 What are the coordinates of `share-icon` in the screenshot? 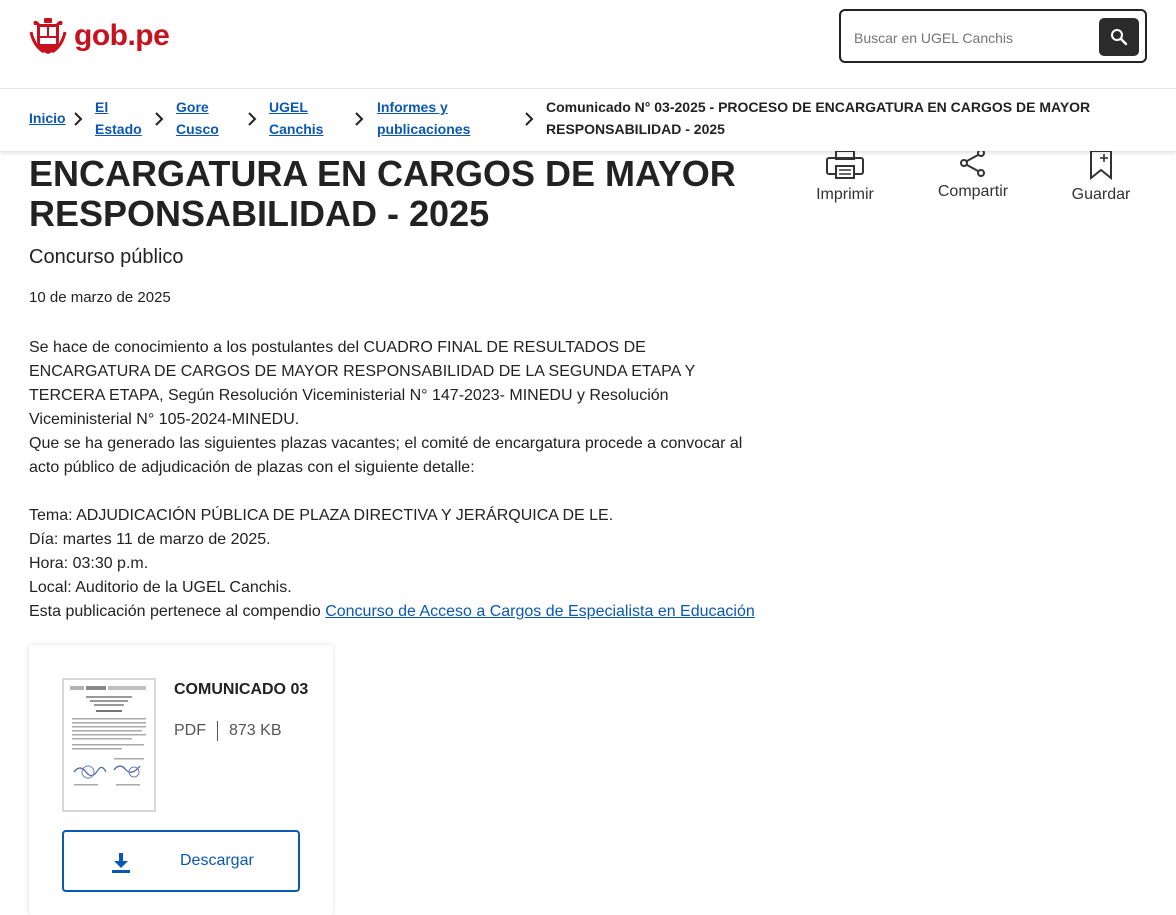 It's located at (972, 163).